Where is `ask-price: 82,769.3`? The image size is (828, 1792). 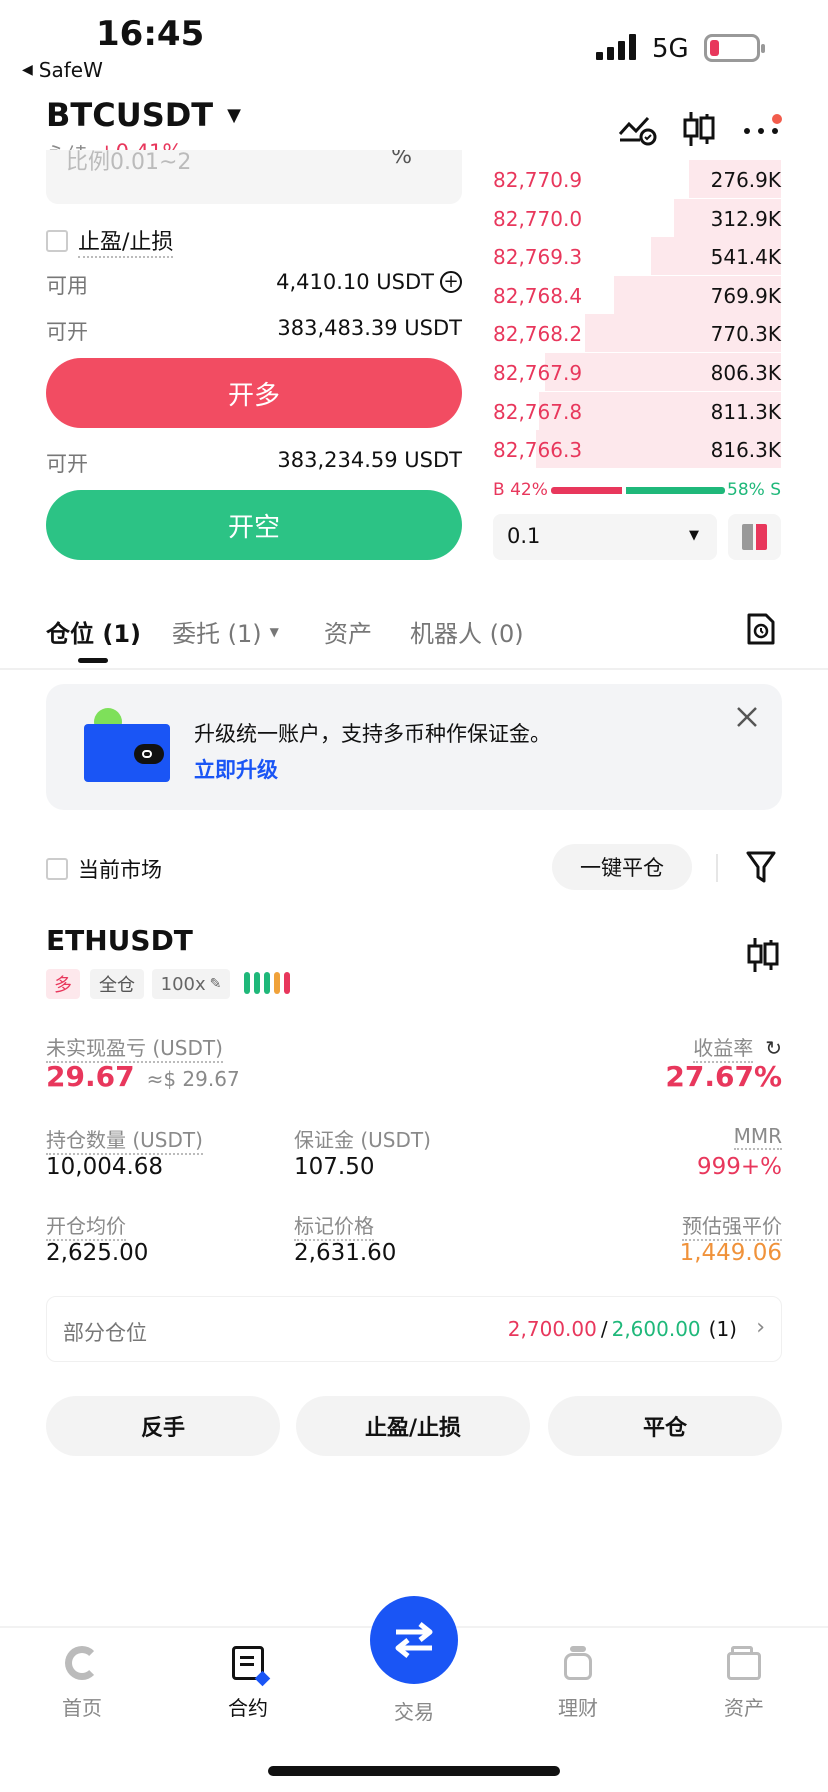
ask-price: 82,769.3 is located at coordinates (538, 257).